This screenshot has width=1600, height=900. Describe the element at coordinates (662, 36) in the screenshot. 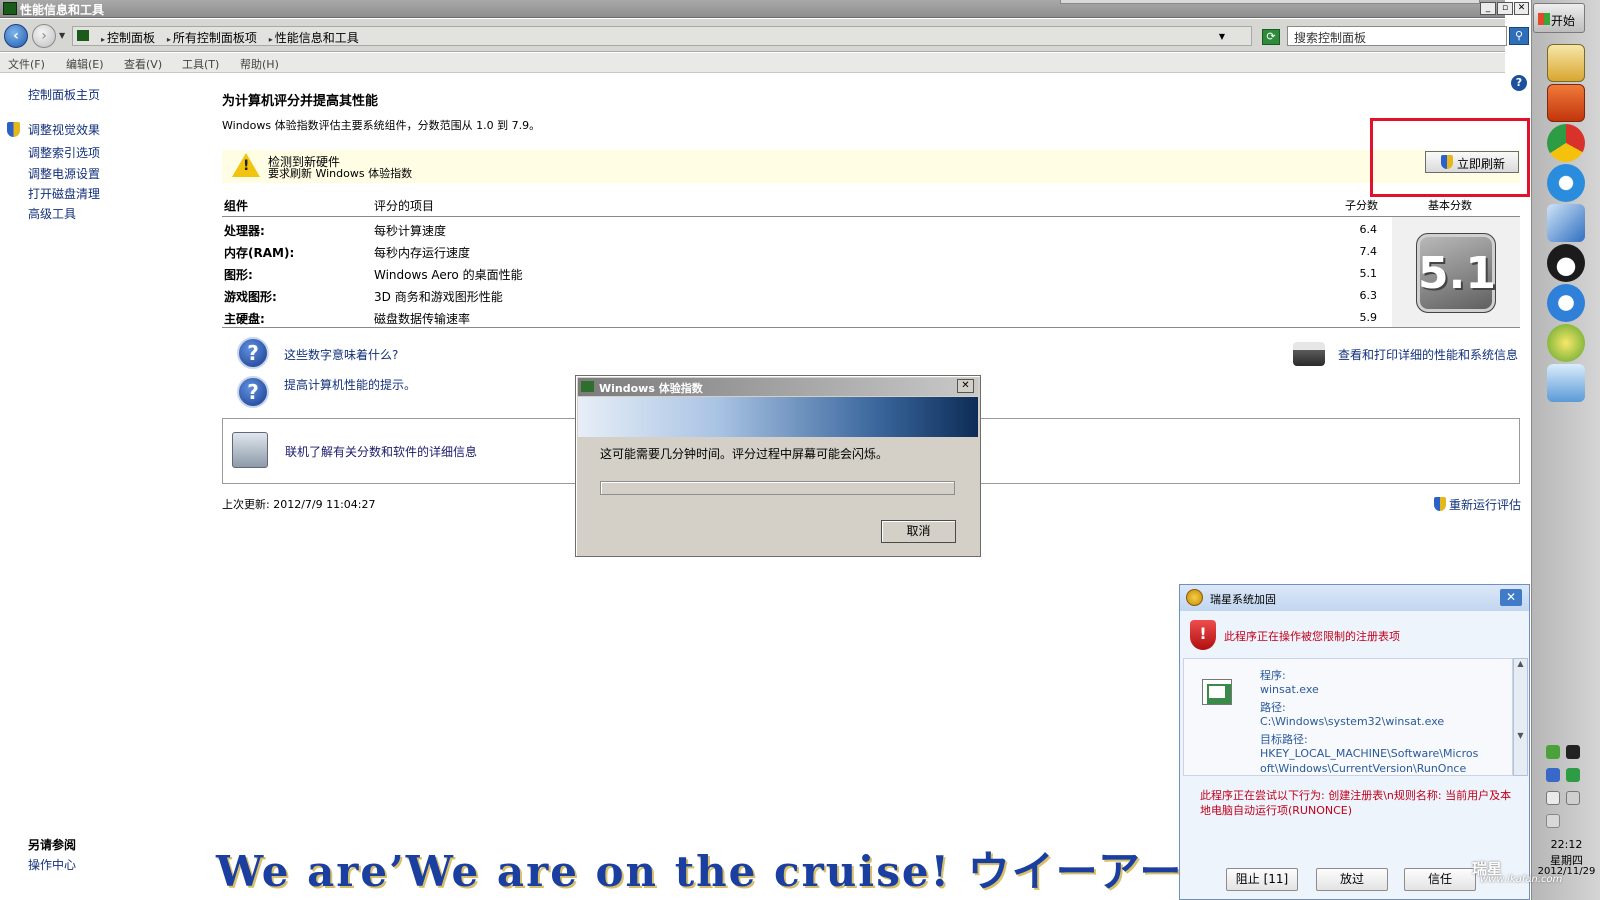

I see `address-field: ▸ 控制面板 ▸ 所有控制面板项 ▸ 性能信息和工具 ▼` at that location.